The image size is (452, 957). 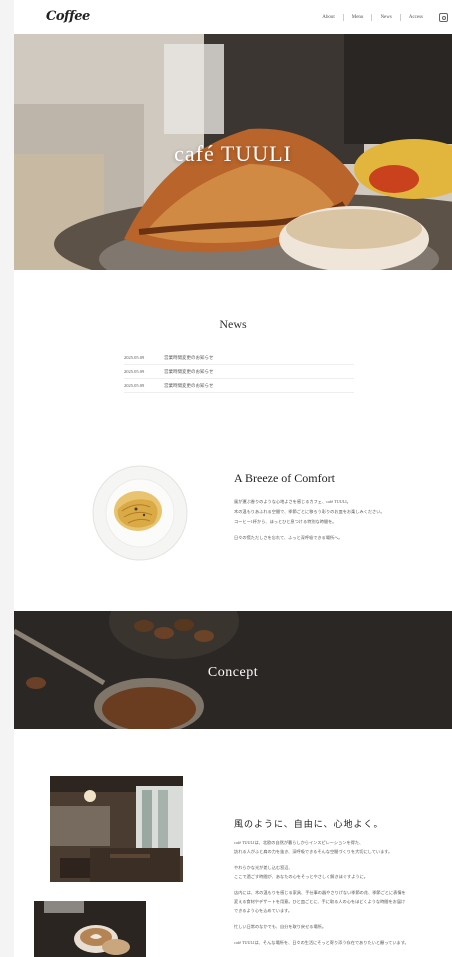 I want to click on breeze-heading: A Breeze of Comfort, so click(x=284, y=478).